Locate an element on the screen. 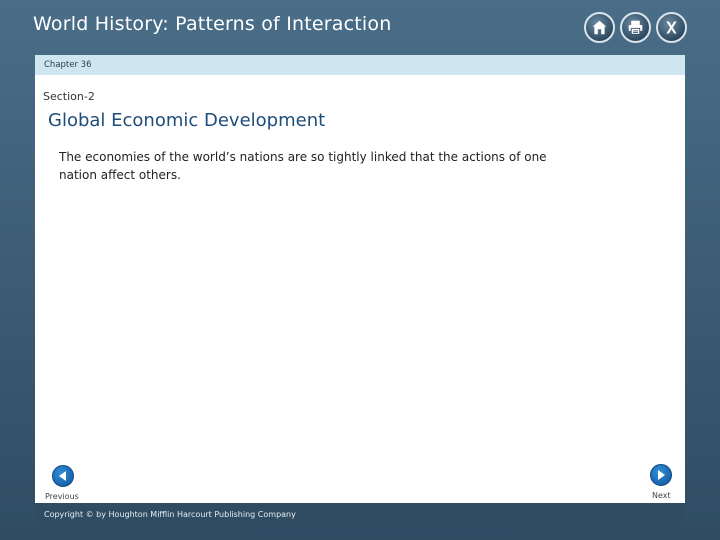  arrow-right-icon is located at coordinates (661, 475).